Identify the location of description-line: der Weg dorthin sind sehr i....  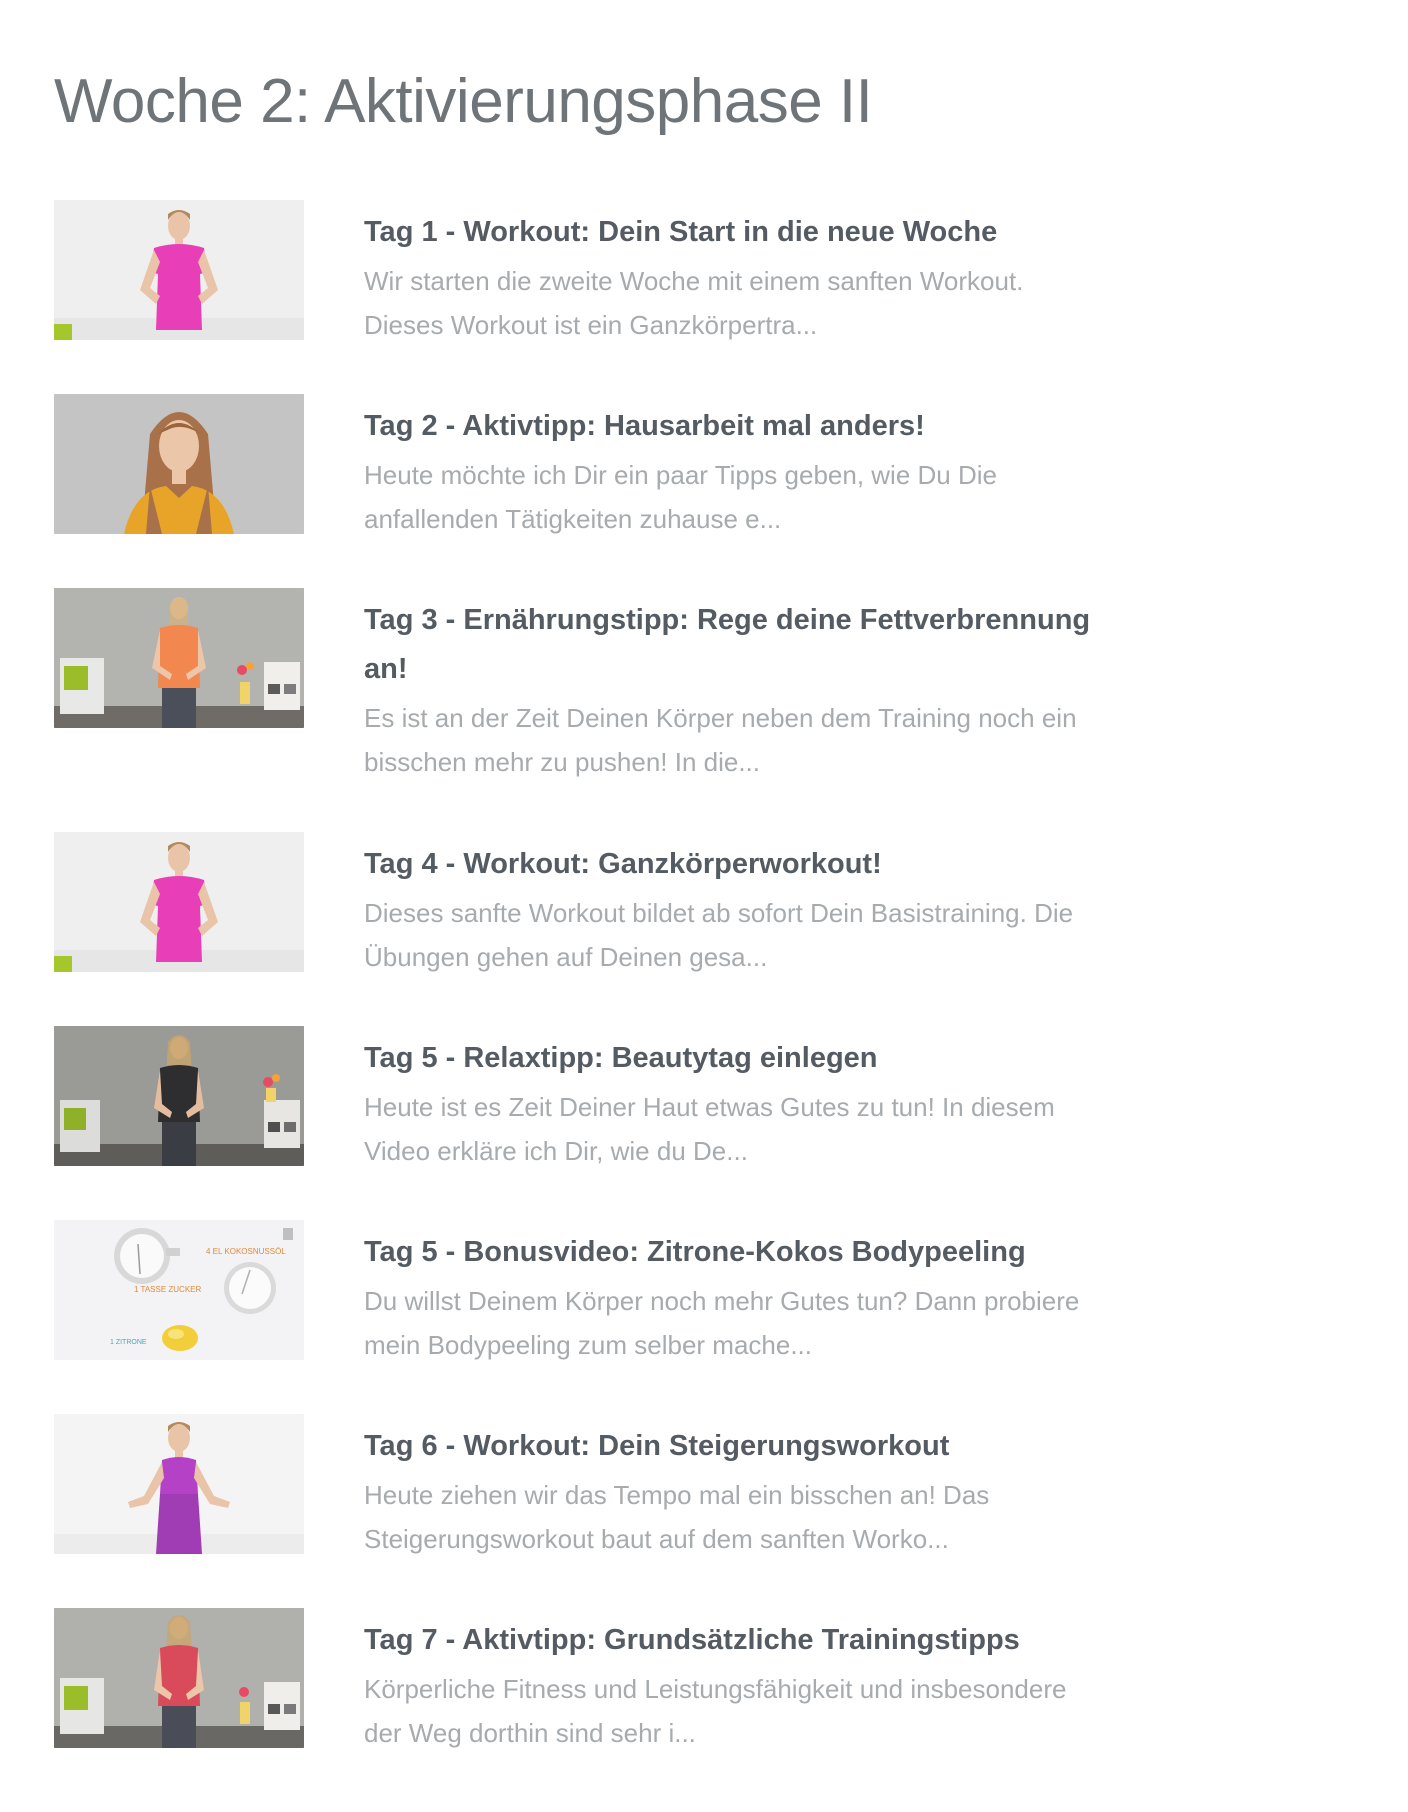
(530, 1733).